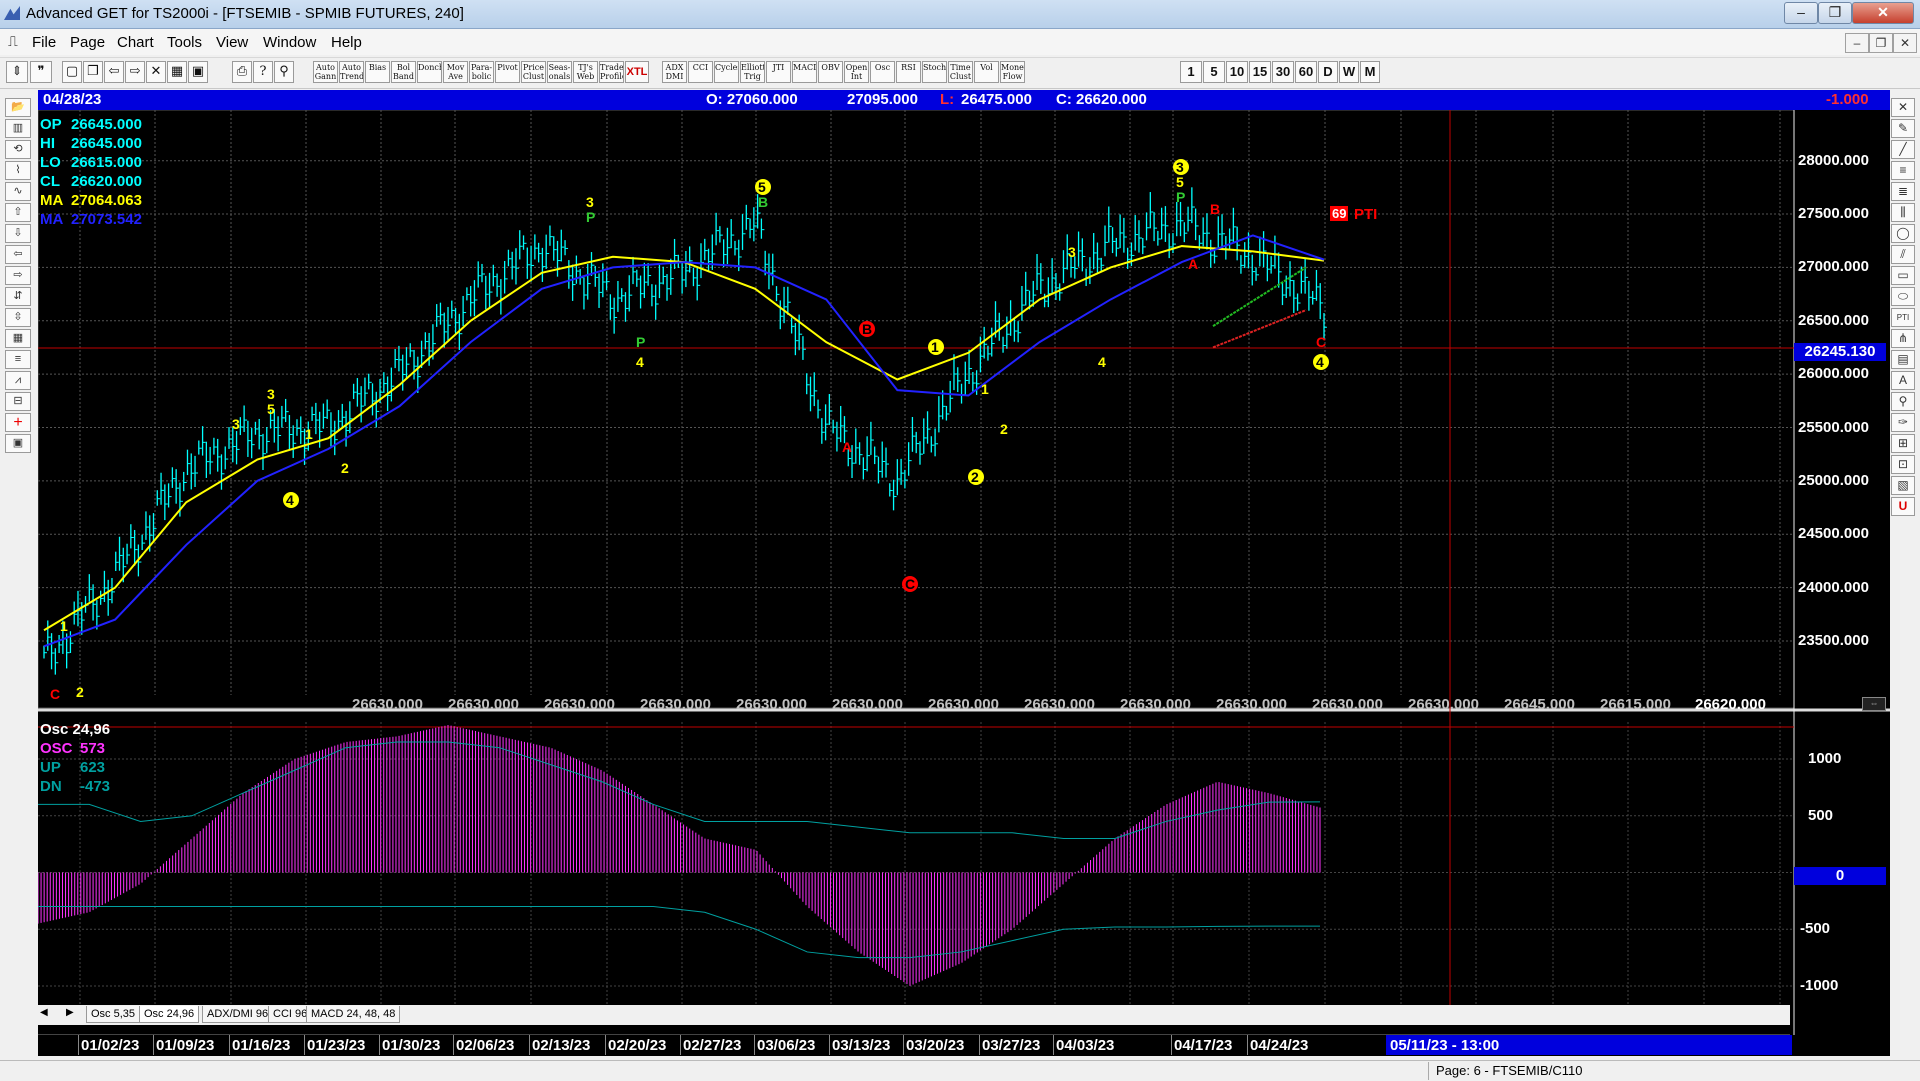  I want to click on copy-icon: ❐, so click(93, 72).